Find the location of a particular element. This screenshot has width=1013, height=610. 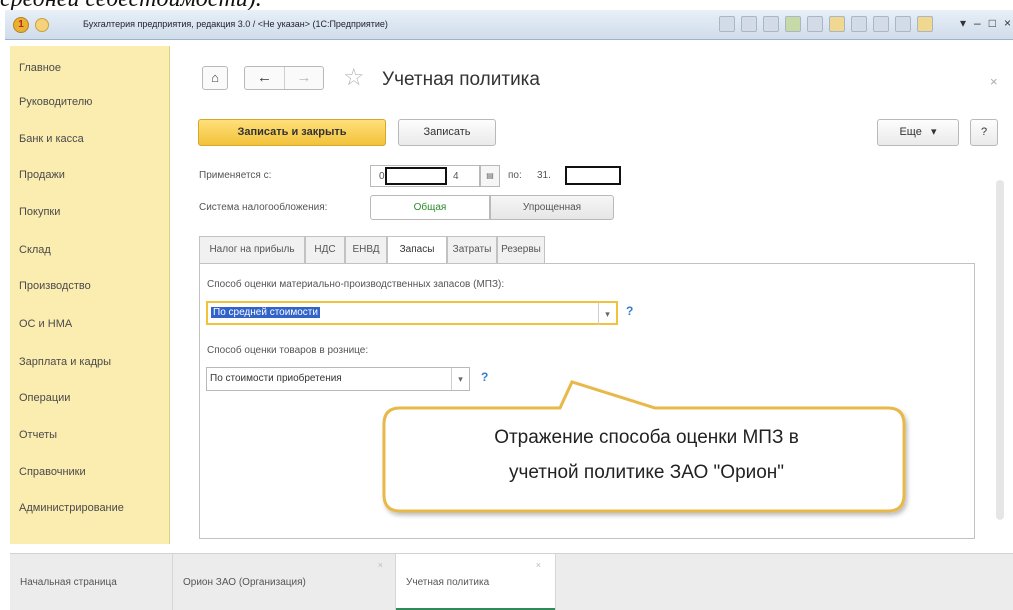

window-menu-button: ▾ is located at coordinates (963, 23).